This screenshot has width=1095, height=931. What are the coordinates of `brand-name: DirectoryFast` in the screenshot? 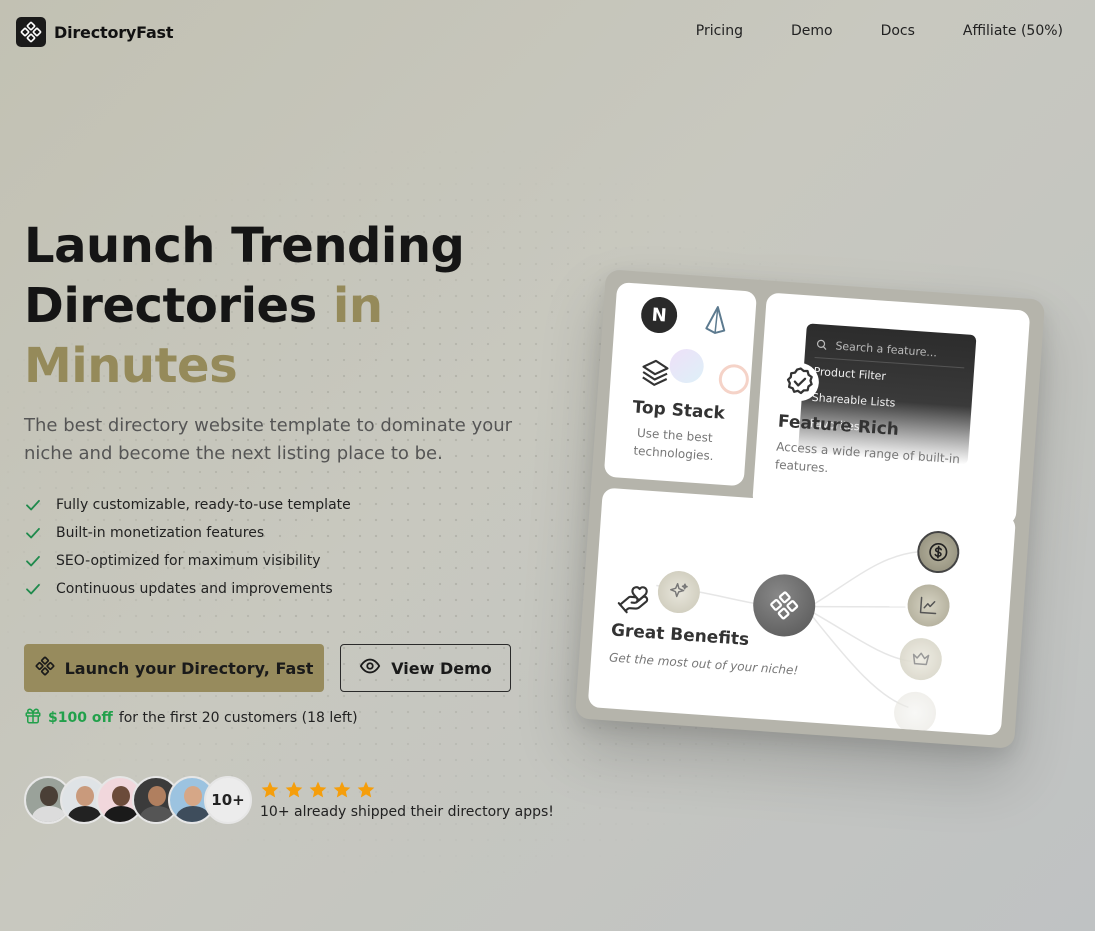 It's located at (114, 32).